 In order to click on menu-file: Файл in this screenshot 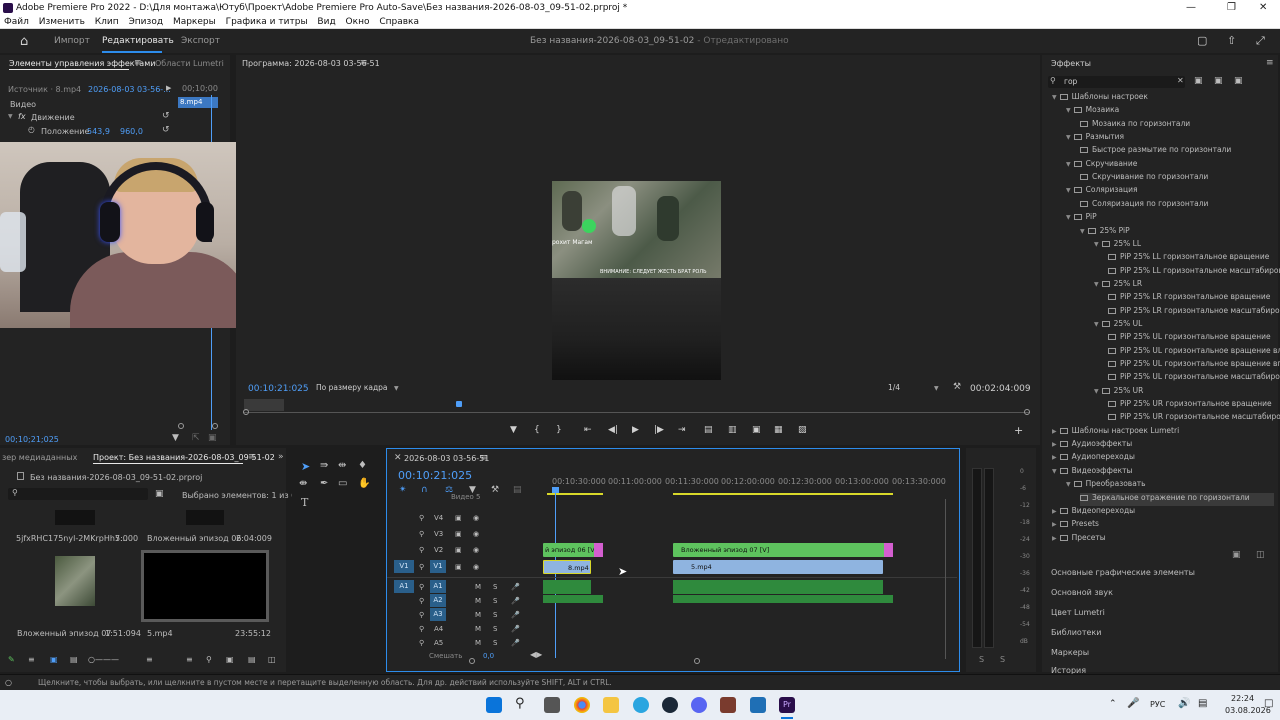, I will do `click(16, 22)`.